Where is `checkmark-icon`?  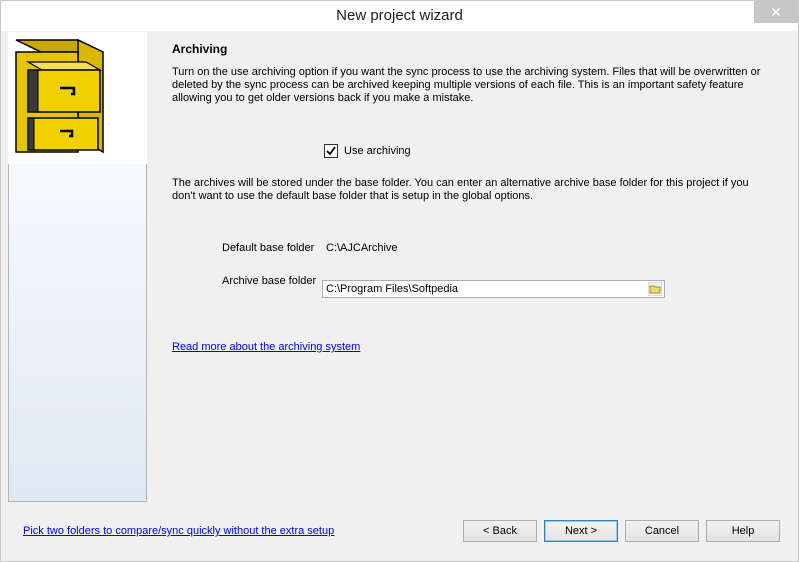
checkmark-icon is located at coordinates (331, 151).